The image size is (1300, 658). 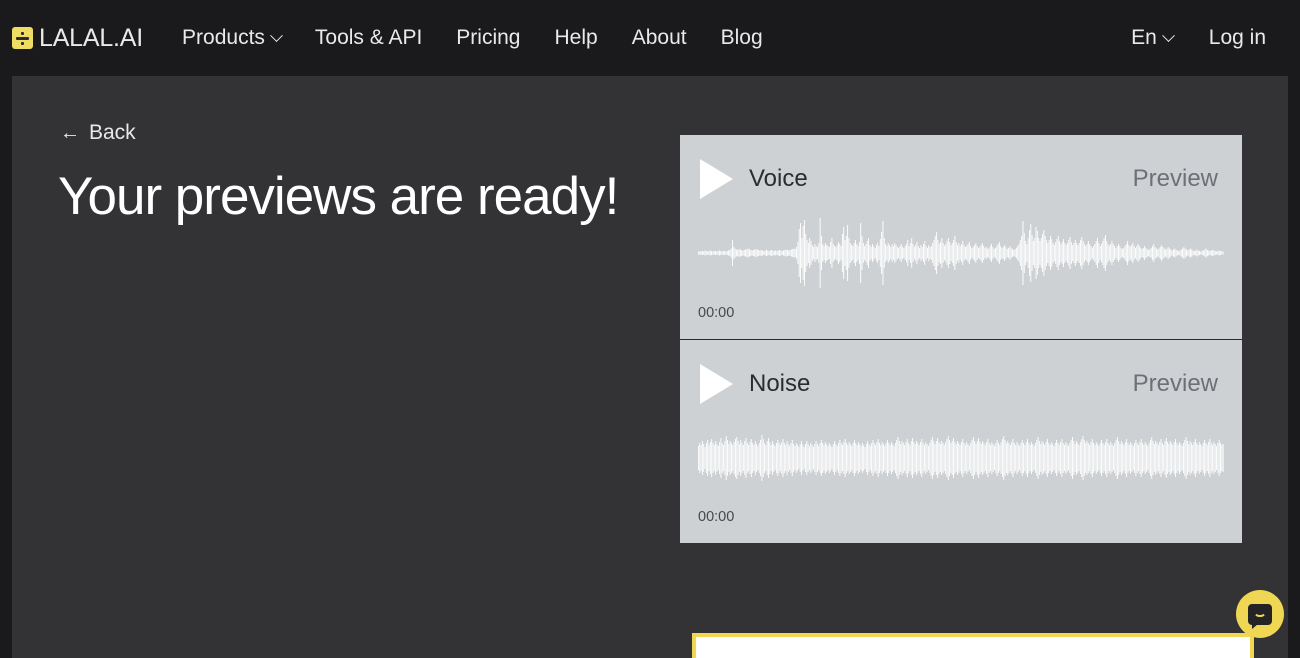 I want to click on track-header: Noise Preview, so click(x=961, y=384).